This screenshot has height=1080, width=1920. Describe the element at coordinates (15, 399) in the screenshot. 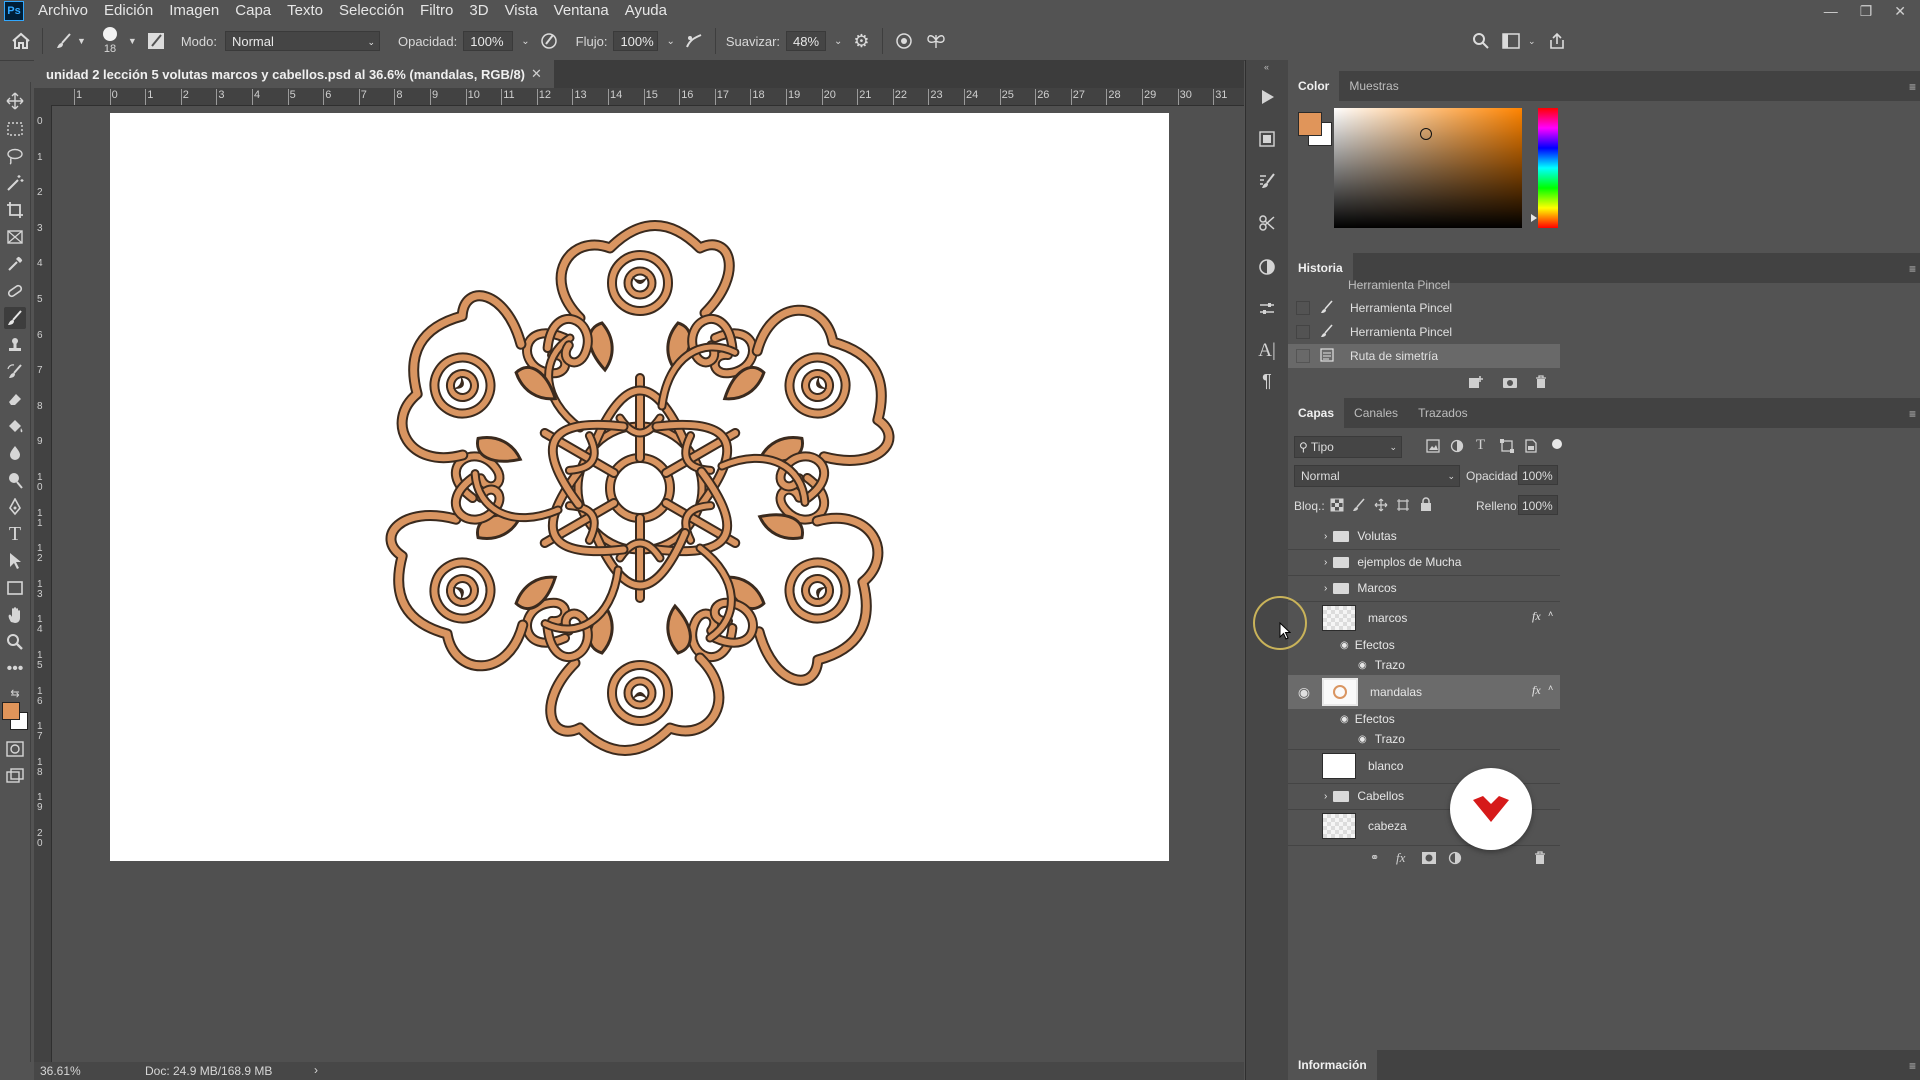

I see `eraser-tool-icon` at that location.